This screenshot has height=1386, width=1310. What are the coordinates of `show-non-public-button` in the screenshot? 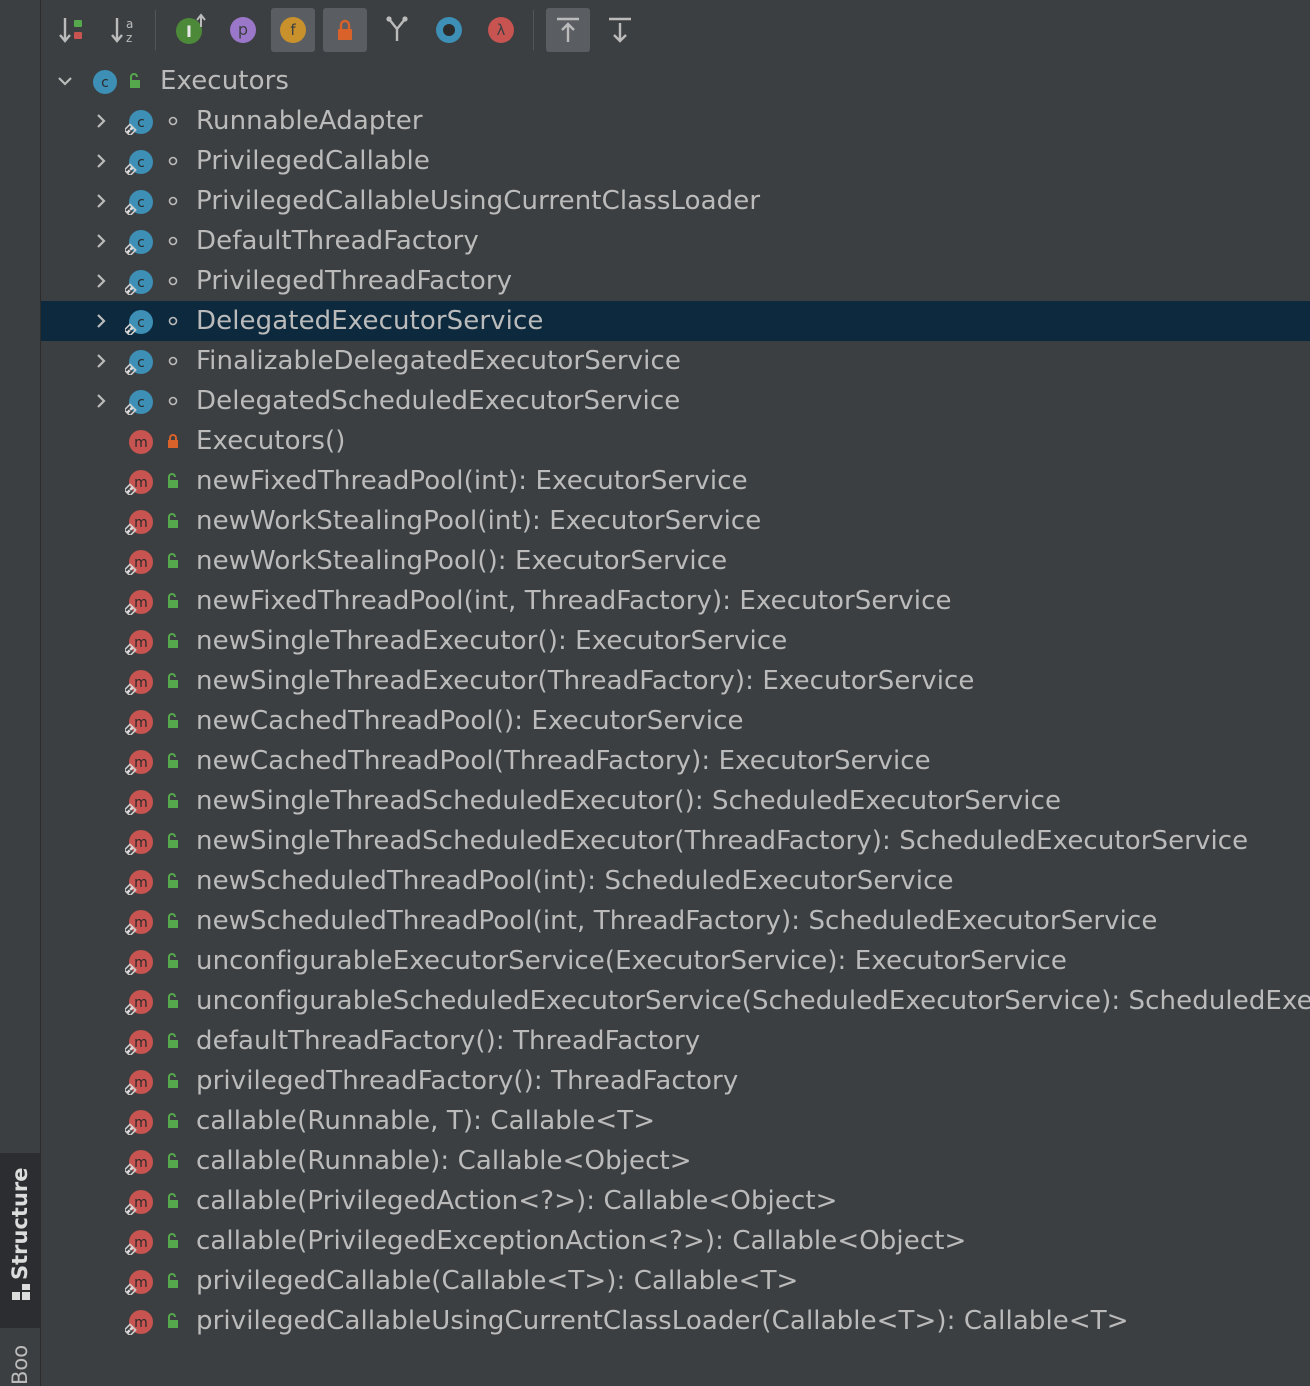 It's located at (345, 30).